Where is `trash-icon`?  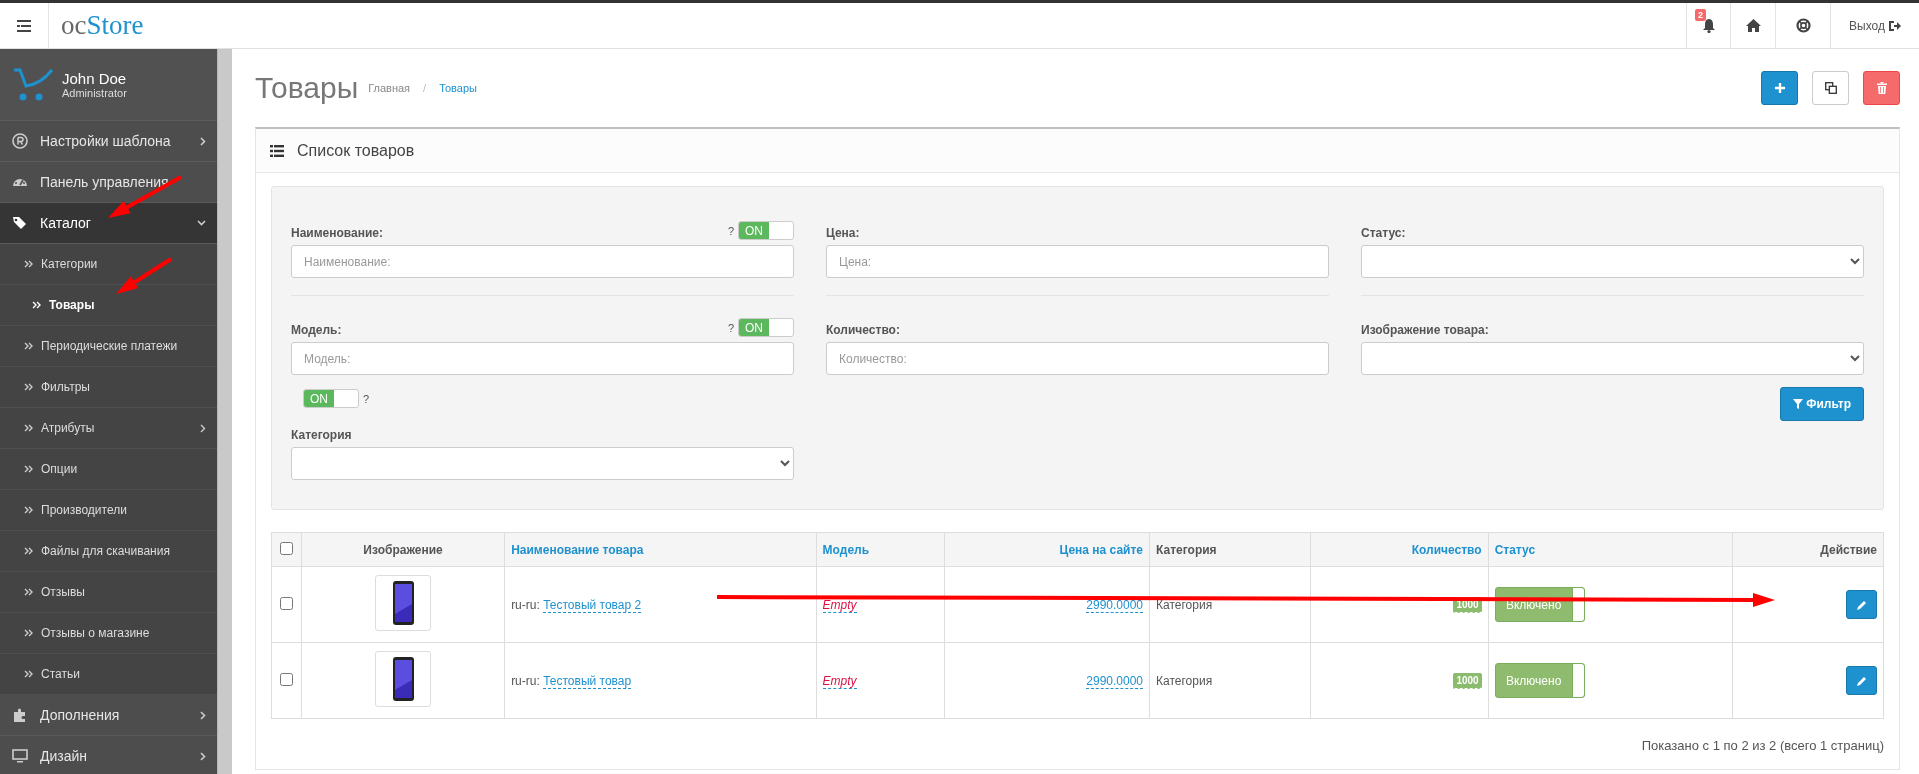 trash-icon is located at coordinates (1881, 88).